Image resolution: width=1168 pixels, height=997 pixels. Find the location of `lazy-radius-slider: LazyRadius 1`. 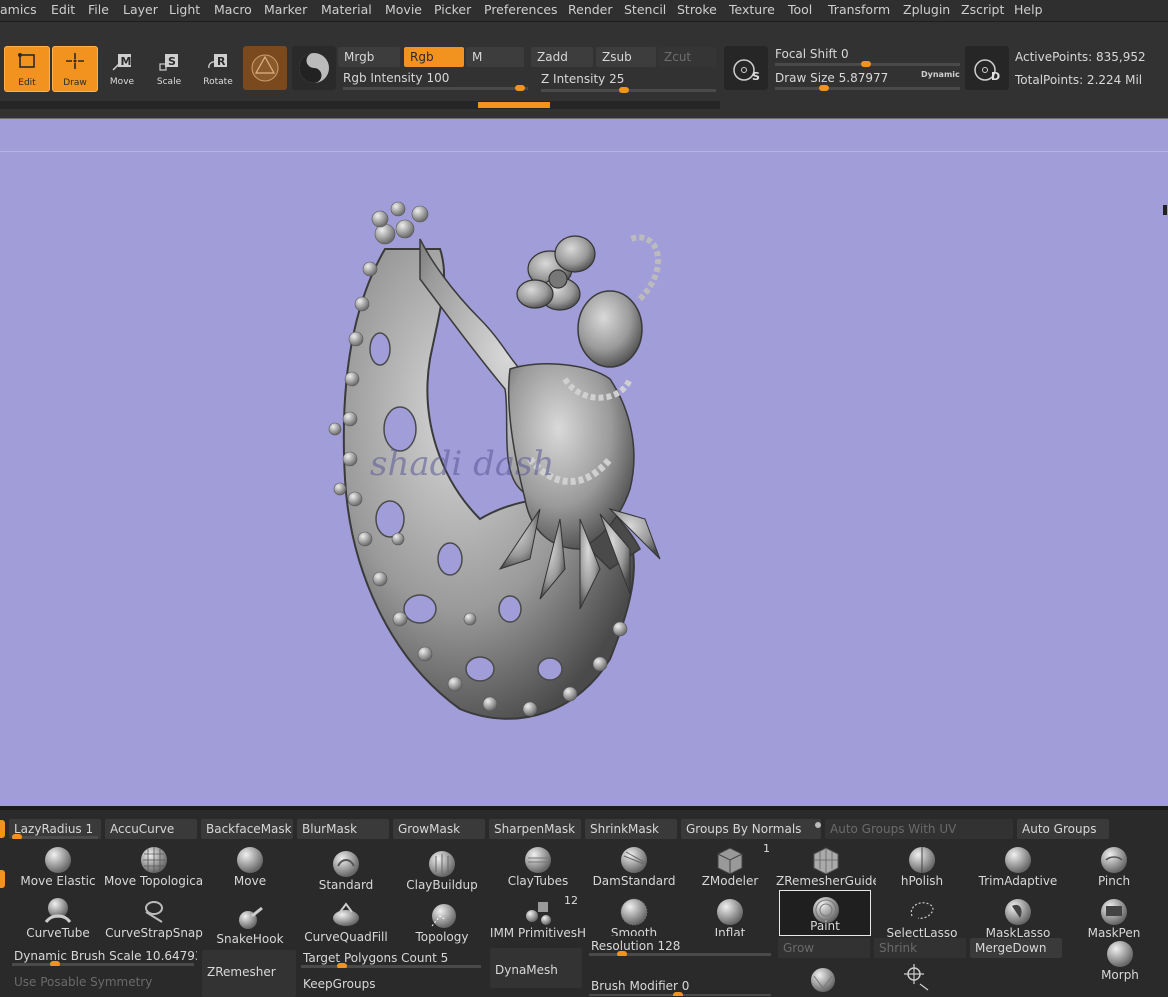

lazy-radius-slider: LazyRadius 1 is located at coordinates (55, 829).